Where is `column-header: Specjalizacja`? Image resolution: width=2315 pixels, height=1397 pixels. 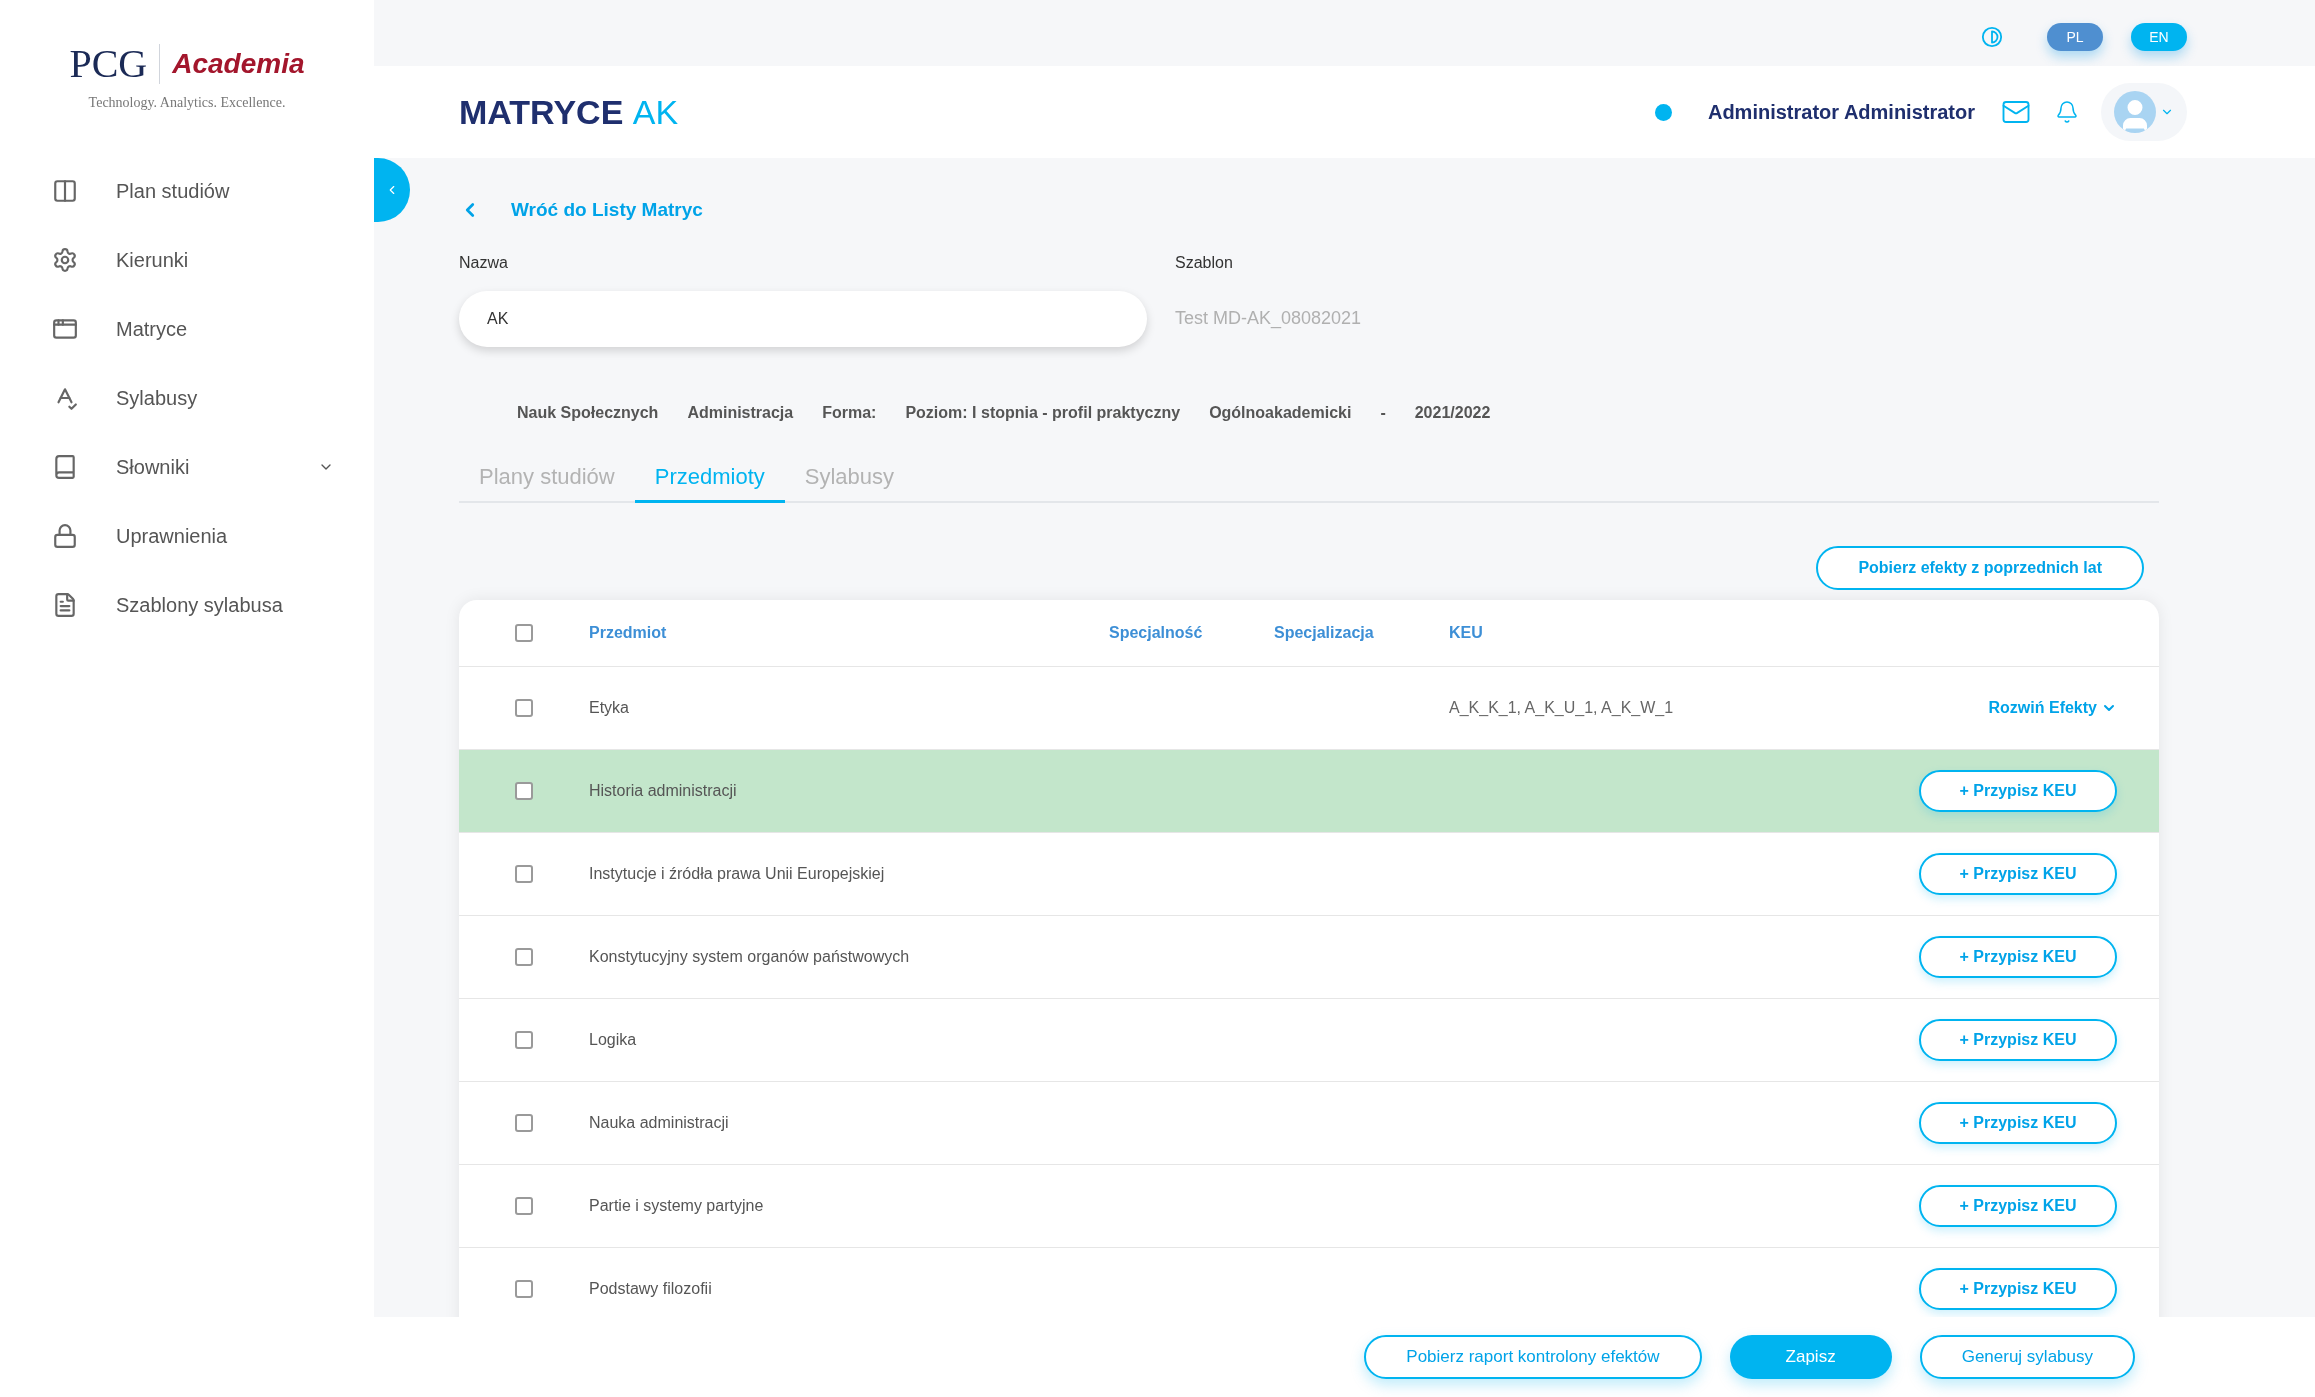 column-header: Specjalizacja is located at coordinates (1324, 632).